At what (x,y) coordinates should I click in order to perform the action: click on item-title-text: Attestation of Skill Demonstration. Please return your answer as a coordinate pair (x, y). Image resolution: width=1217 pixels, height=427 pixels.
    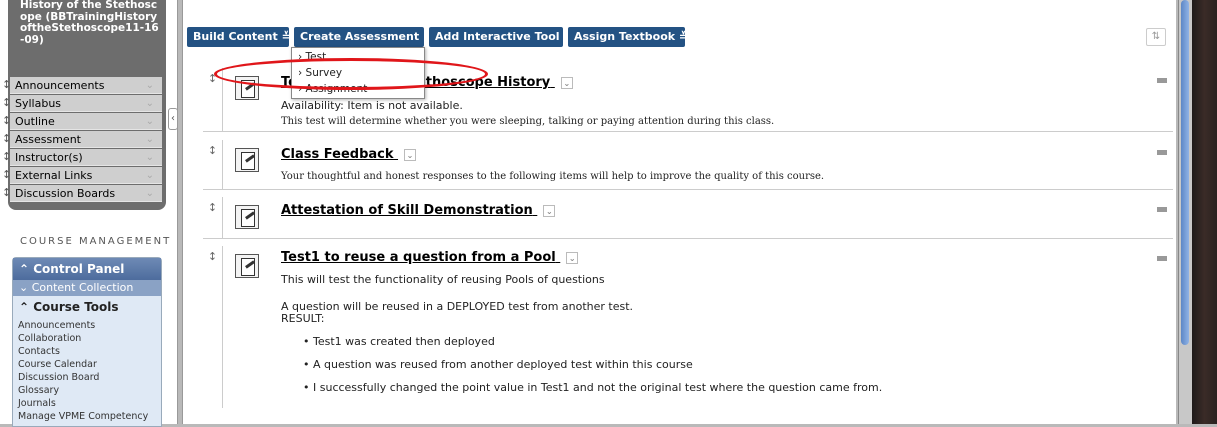
    Looking at the image, I should click on (407, 210).